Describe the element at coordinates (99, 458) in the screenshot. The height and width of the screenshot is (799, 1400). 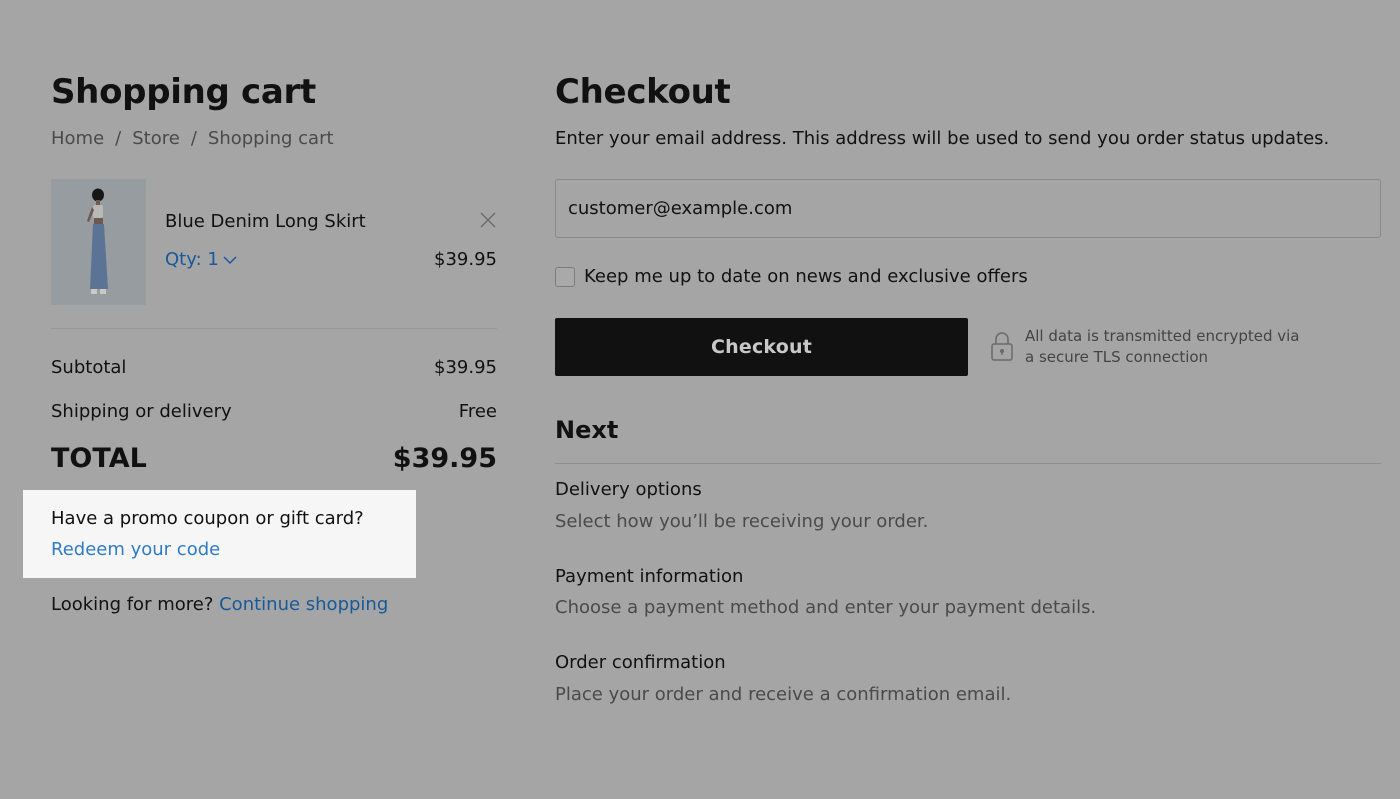
I see `total-label: TOTAL` at that location.